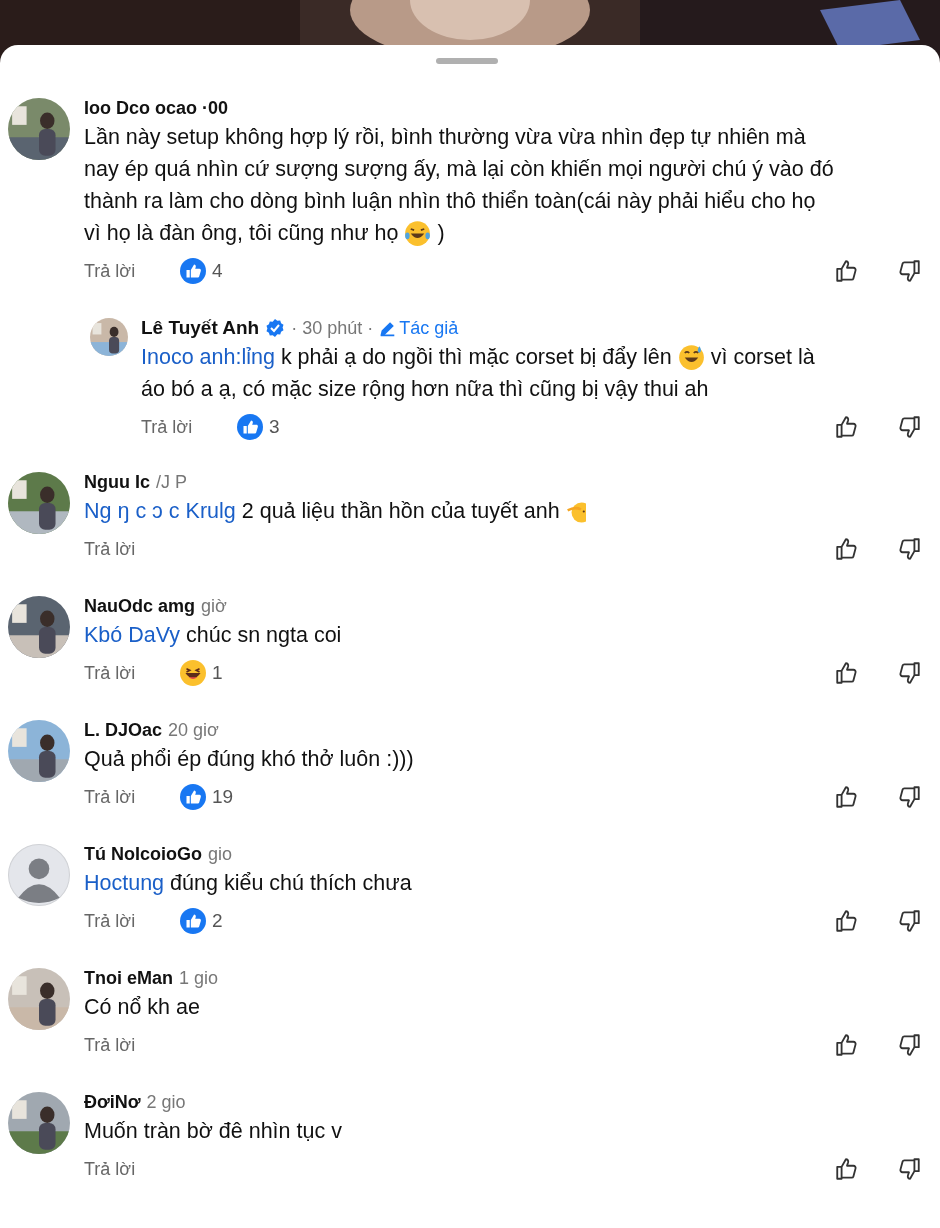 The image size is (940, 1228). Describe the element at coordinates (762, 357) in the screenshot. I see `comment-text: vì corset là` at that location.